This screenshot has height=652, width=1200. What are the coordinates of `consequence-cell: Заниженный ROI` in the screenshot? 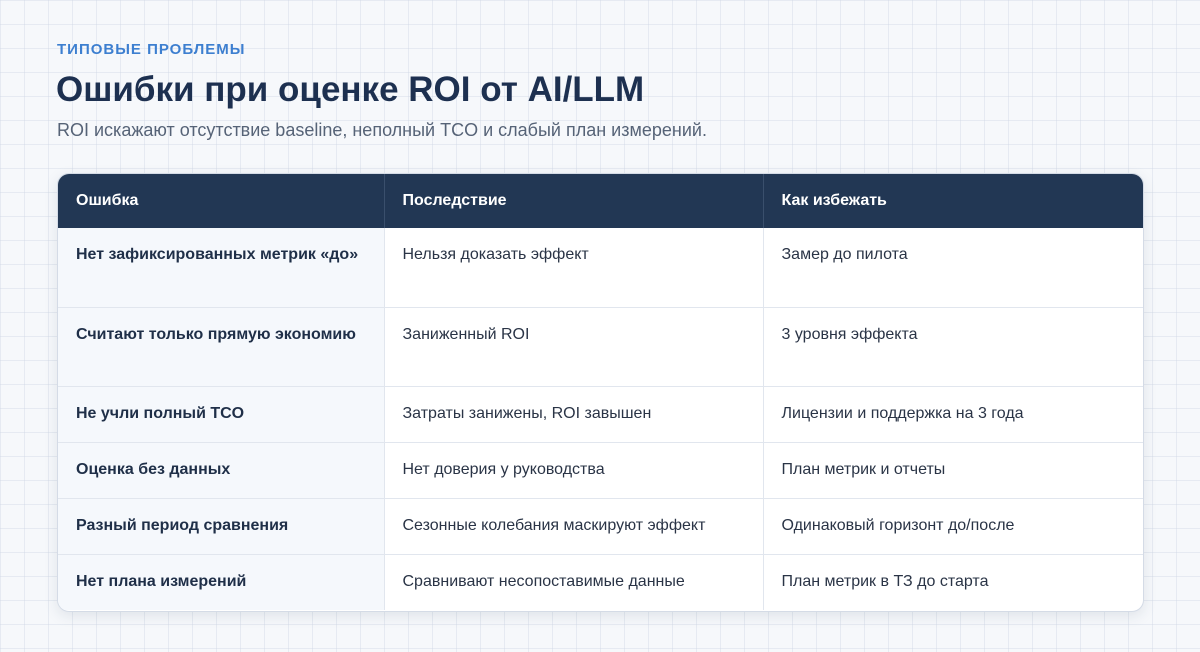 It's located at (574, 346).